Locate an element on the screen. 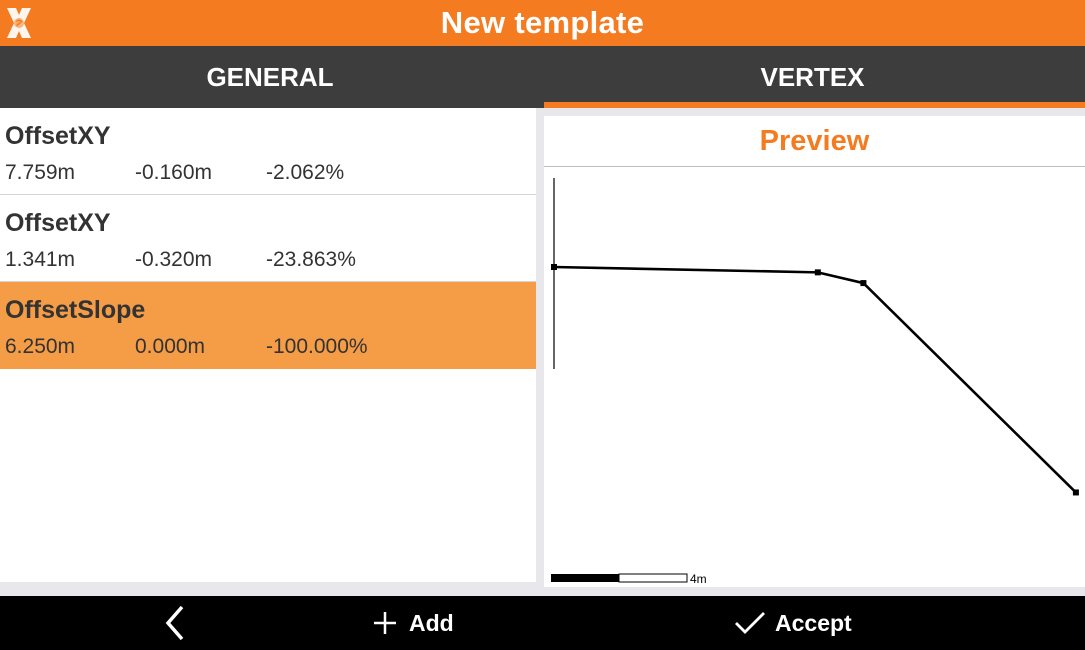  vertex-offset: 1.341m is located at coordinates (40, 259).